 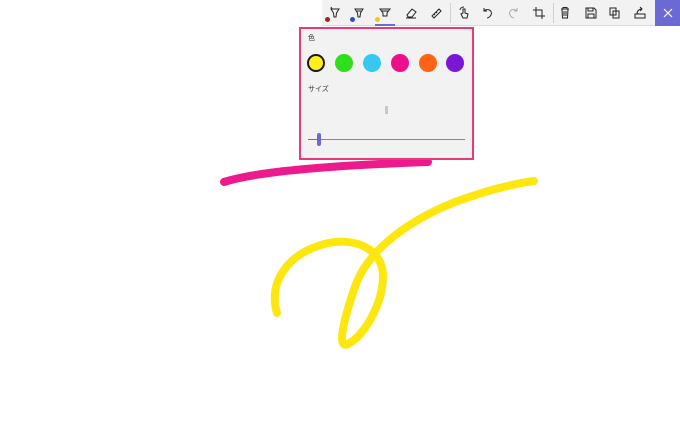 I want to click on eraser-icon, so click(x=411, y=13).